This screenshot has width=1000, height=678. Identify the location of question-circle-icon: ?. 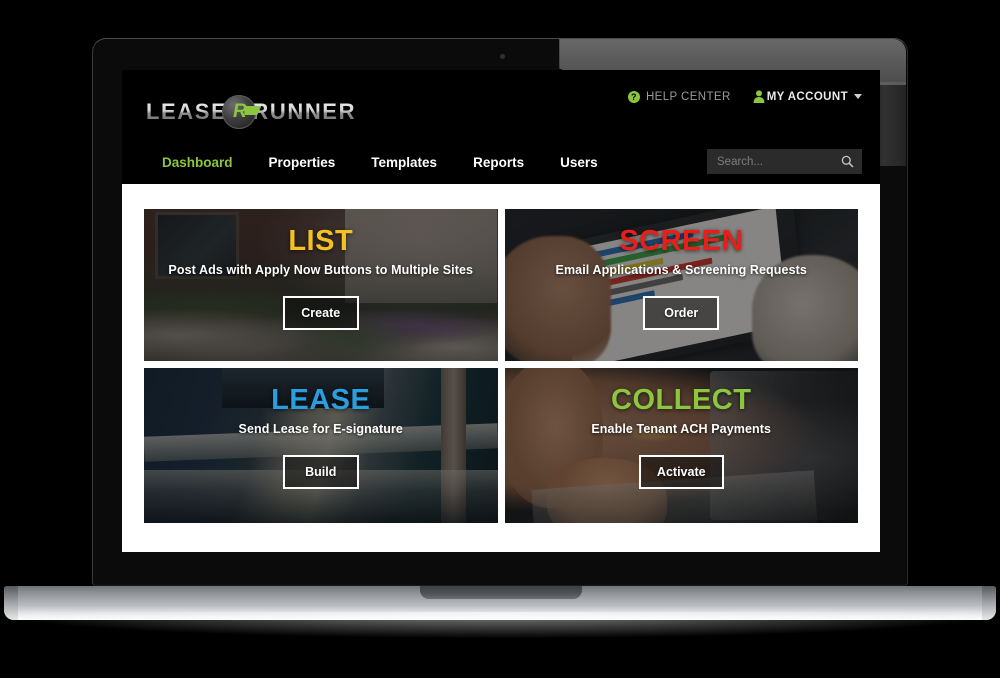
(633, 96).